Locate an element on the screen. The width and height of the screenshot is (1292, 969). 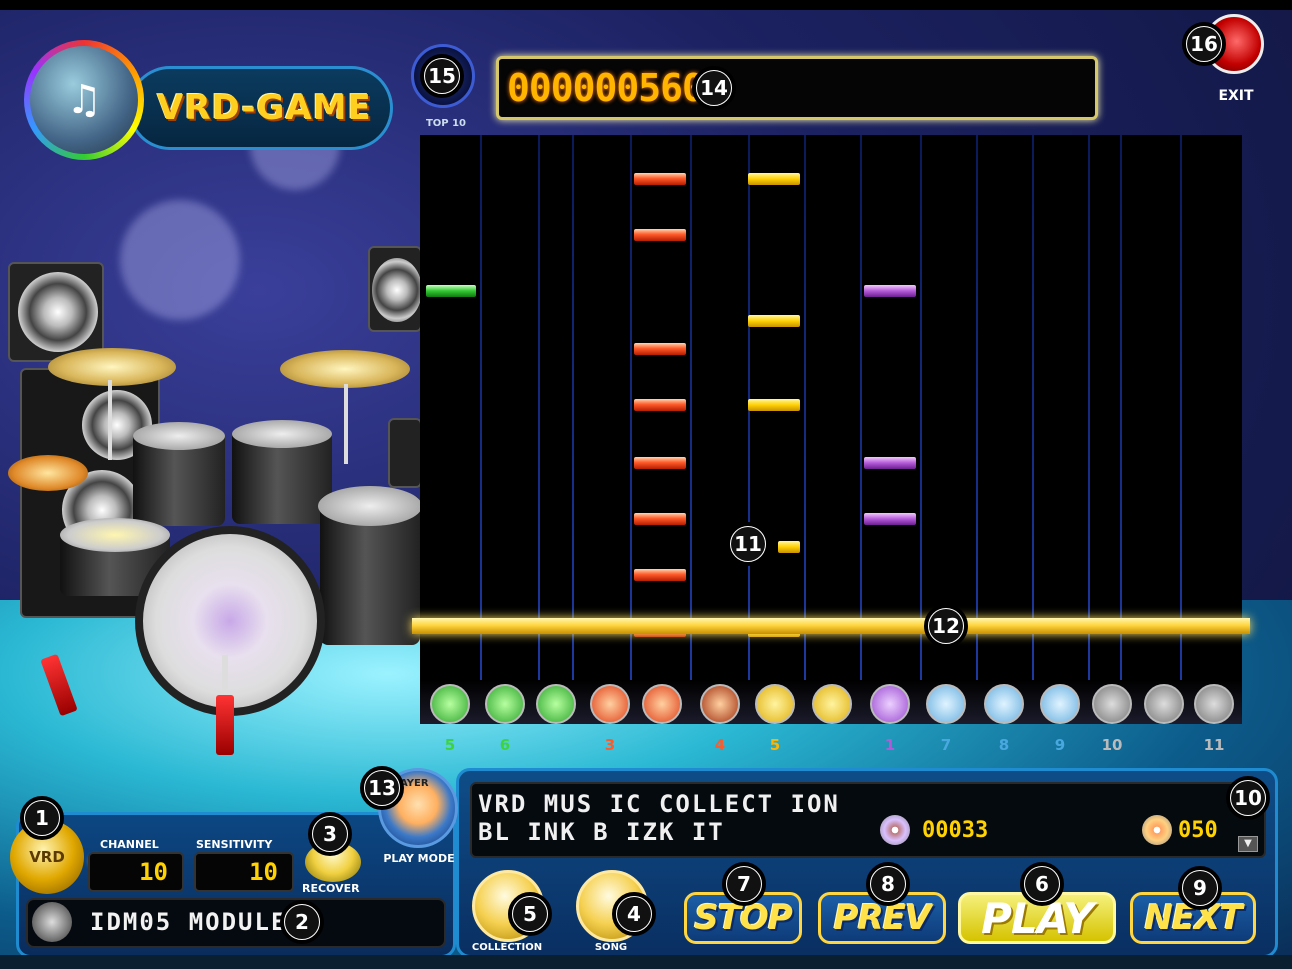
callout-number: 10 is located at coordinates (1248, 798).